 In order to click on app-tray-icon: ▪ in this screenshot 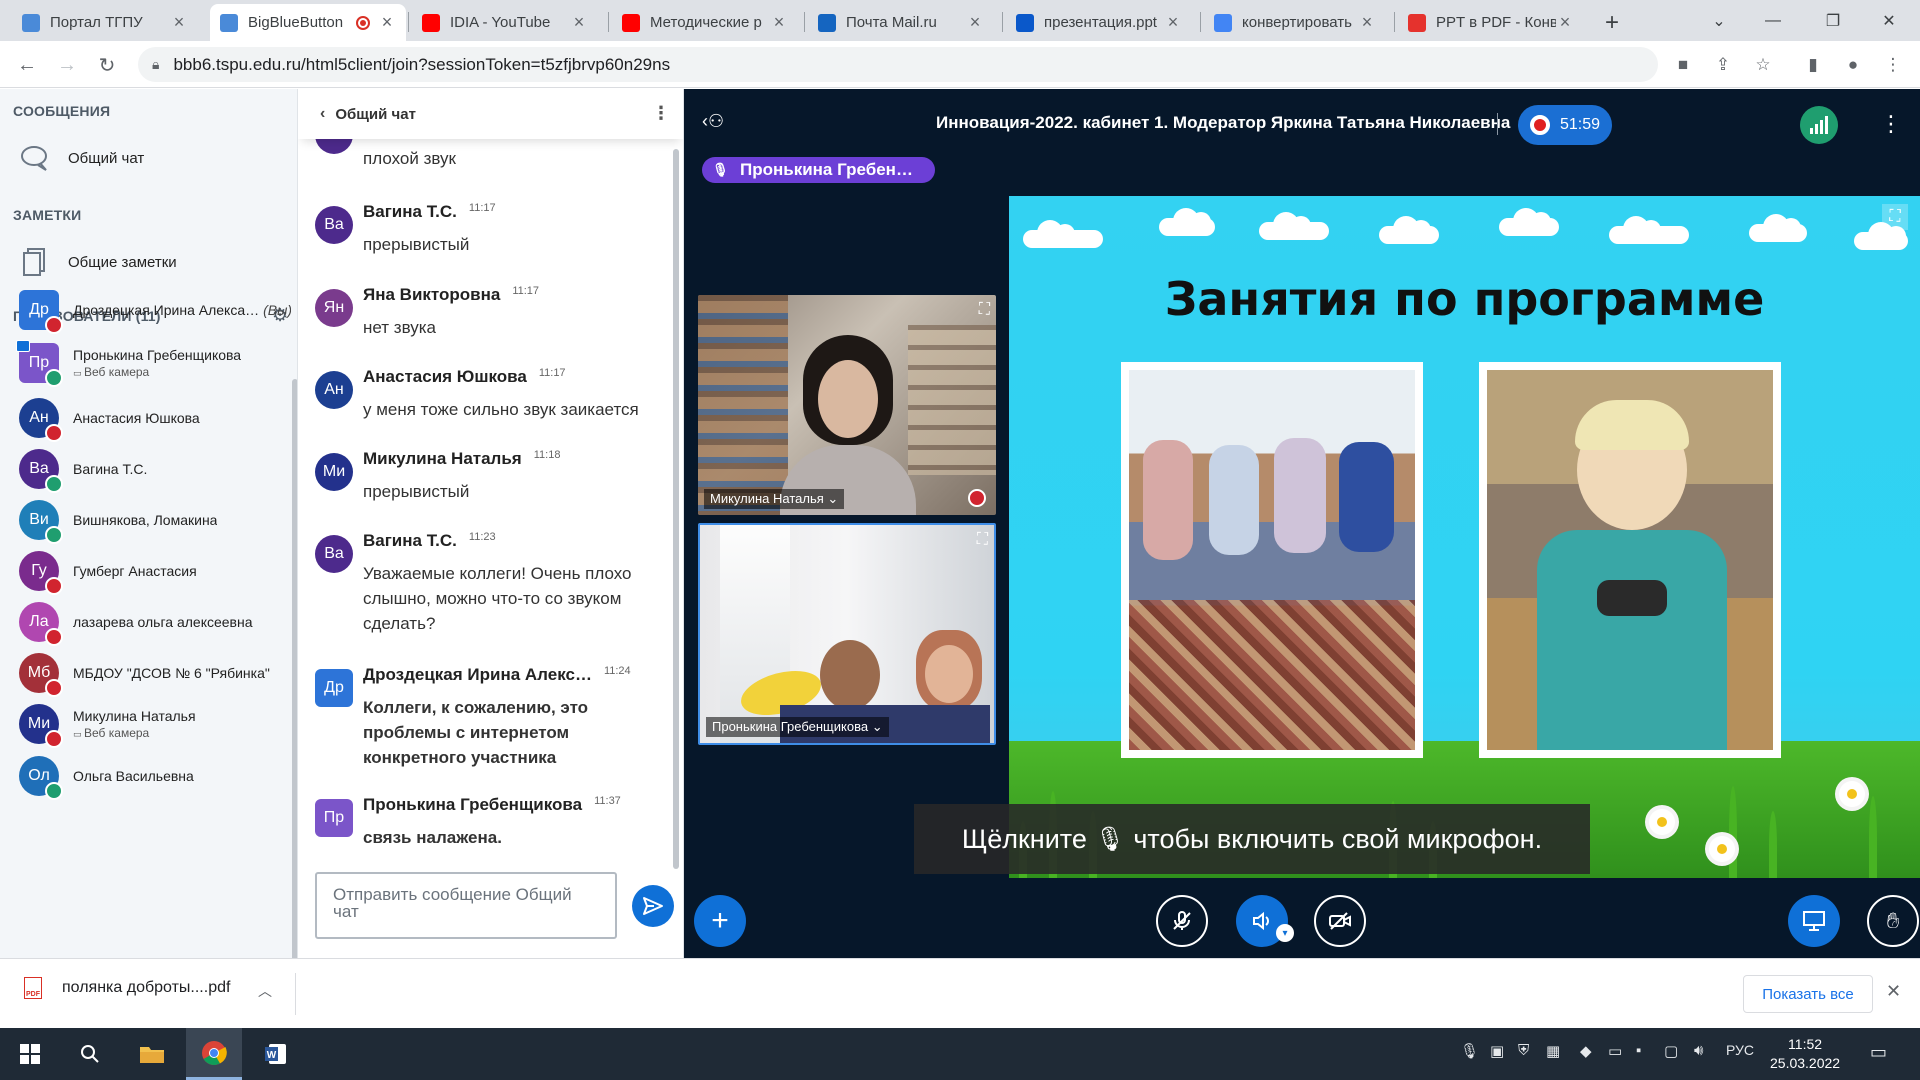, I will do `click(1638, 1050)`.